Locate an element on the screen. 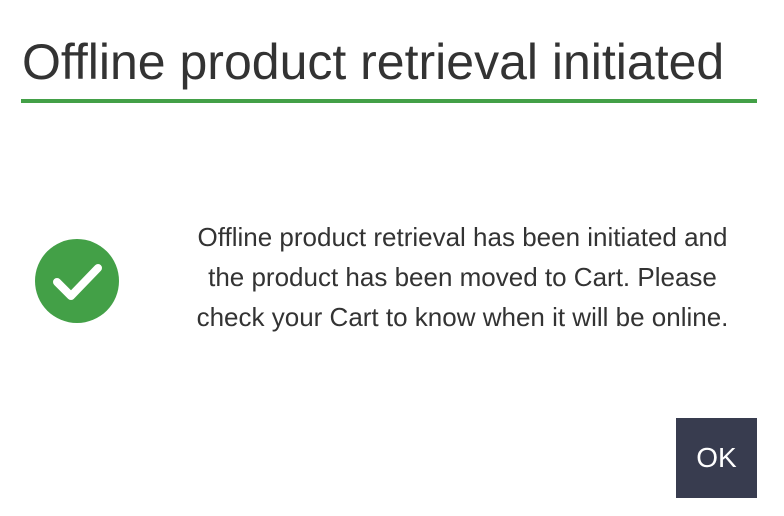 The height and width of the screenshot is (516, 784). ok-button: OK is located at coordinates (716, 458).